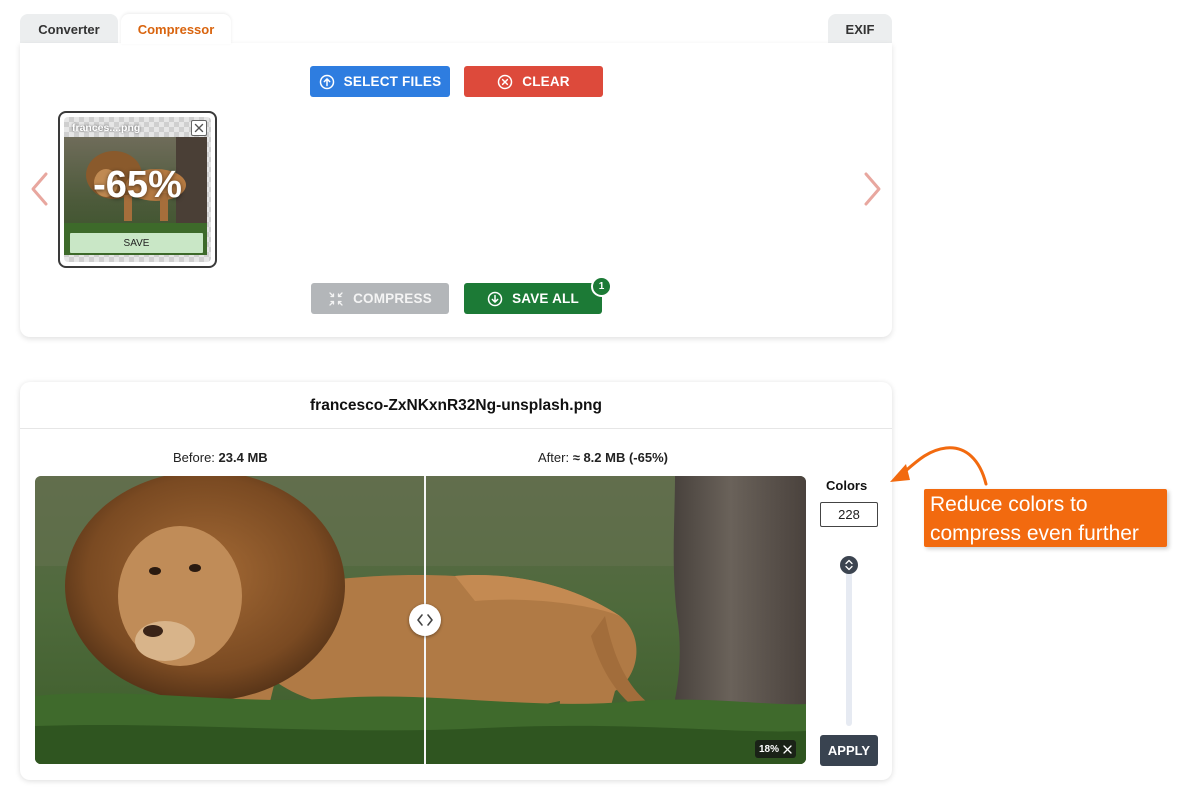 This screenshot has height=805, width=1185. Describe the element at coordinates (39, 189) in the screenshot. I see `chevron-left-icon` at that location.